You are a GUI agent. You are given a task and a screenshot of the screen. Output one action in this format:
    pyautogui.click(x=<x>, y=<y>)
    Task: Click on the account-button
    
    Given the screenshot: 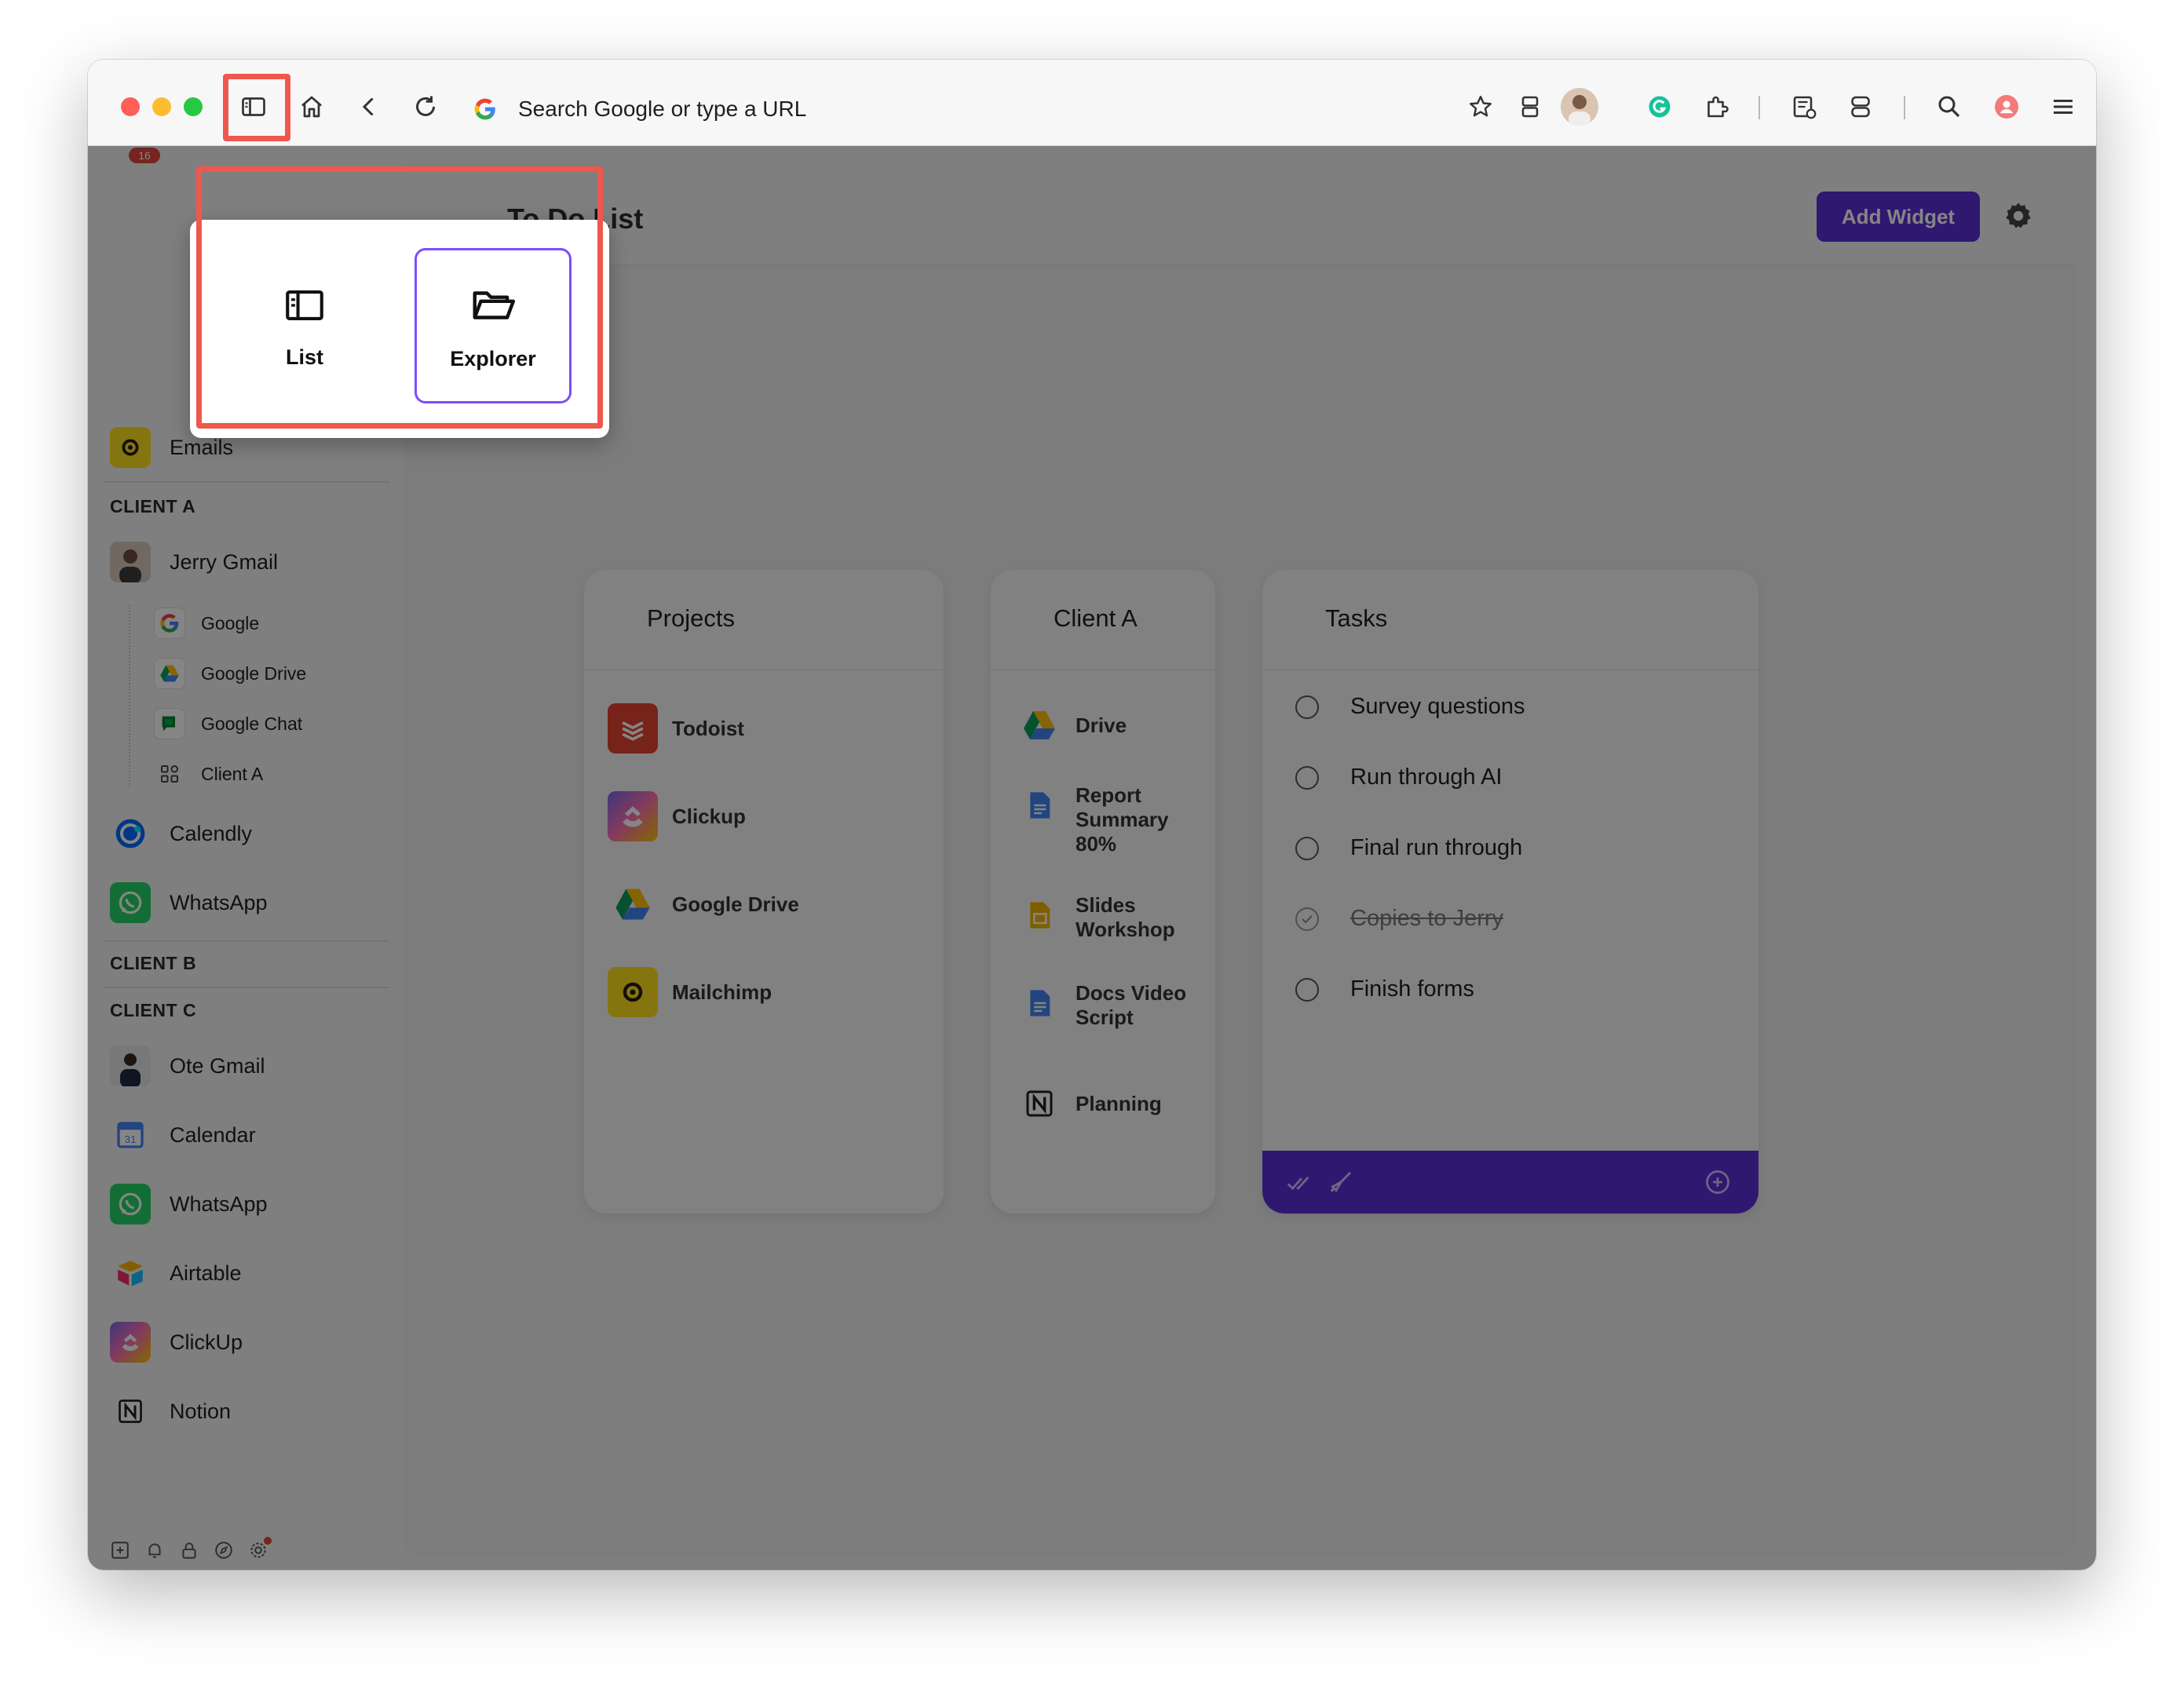 What is the action you would take?
    pyautogui.click(x=2007, y=107)
    